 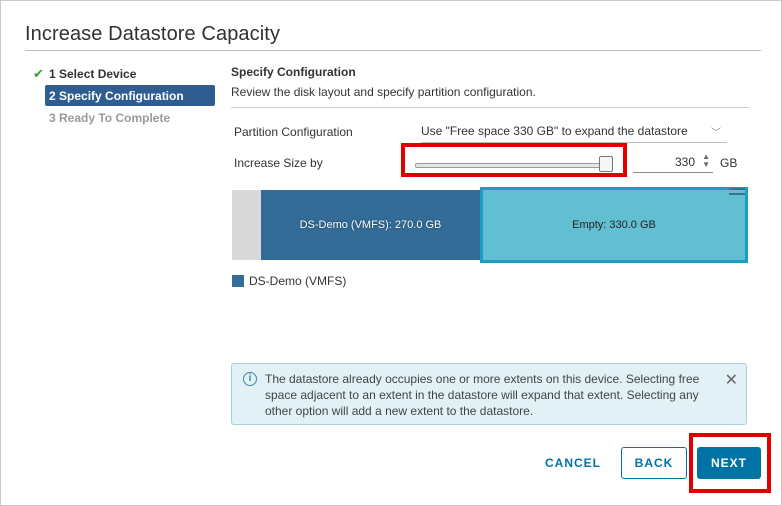 What do you see at coordinates (731, 380) in the screenshot?
I see `close-icon: ✕` at bounding box center [731, 380].